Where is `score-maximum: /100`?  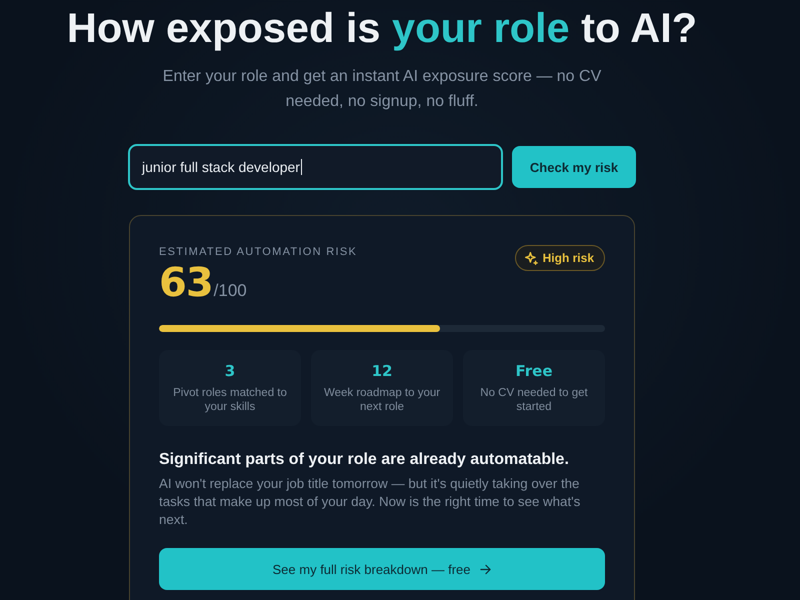
score-maximum: /100 is located at coordinates (230, 291).